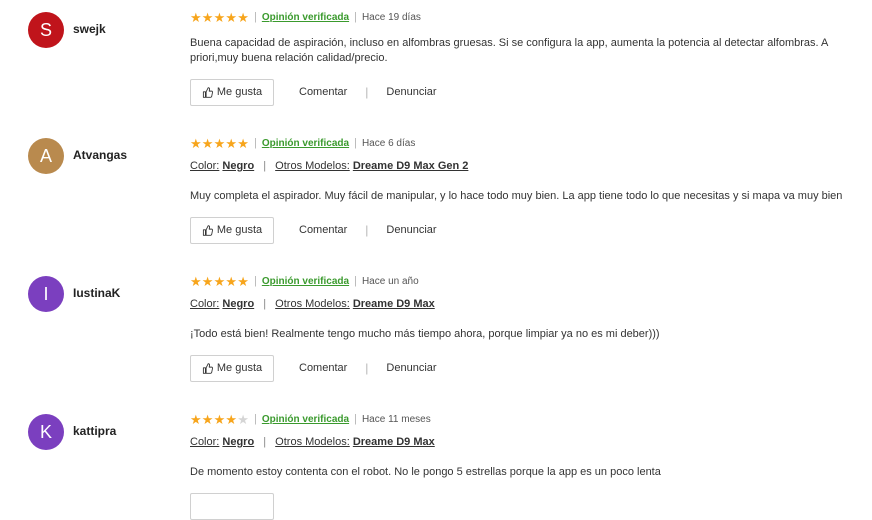  Describe the element at coordinates (89, 29) in the screenshot. I see `review-username: swejk` at that location.